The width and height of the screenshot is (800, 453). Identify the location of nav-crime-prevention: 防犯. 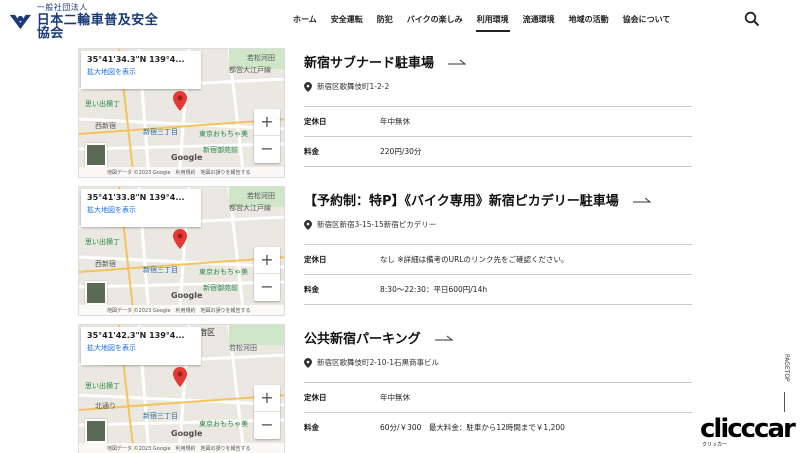
(385, 19).